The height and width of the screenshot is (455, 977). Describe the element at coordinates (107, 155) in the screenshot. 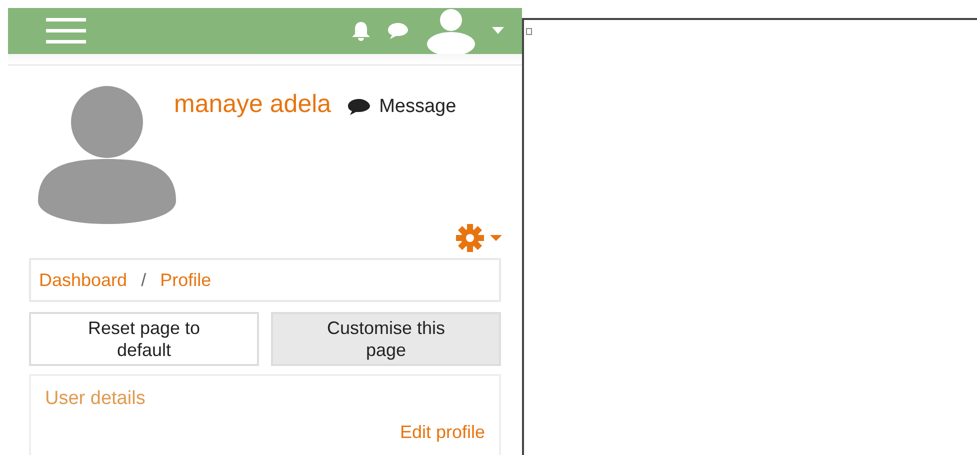

I see `user-avatar-icon` at that location.